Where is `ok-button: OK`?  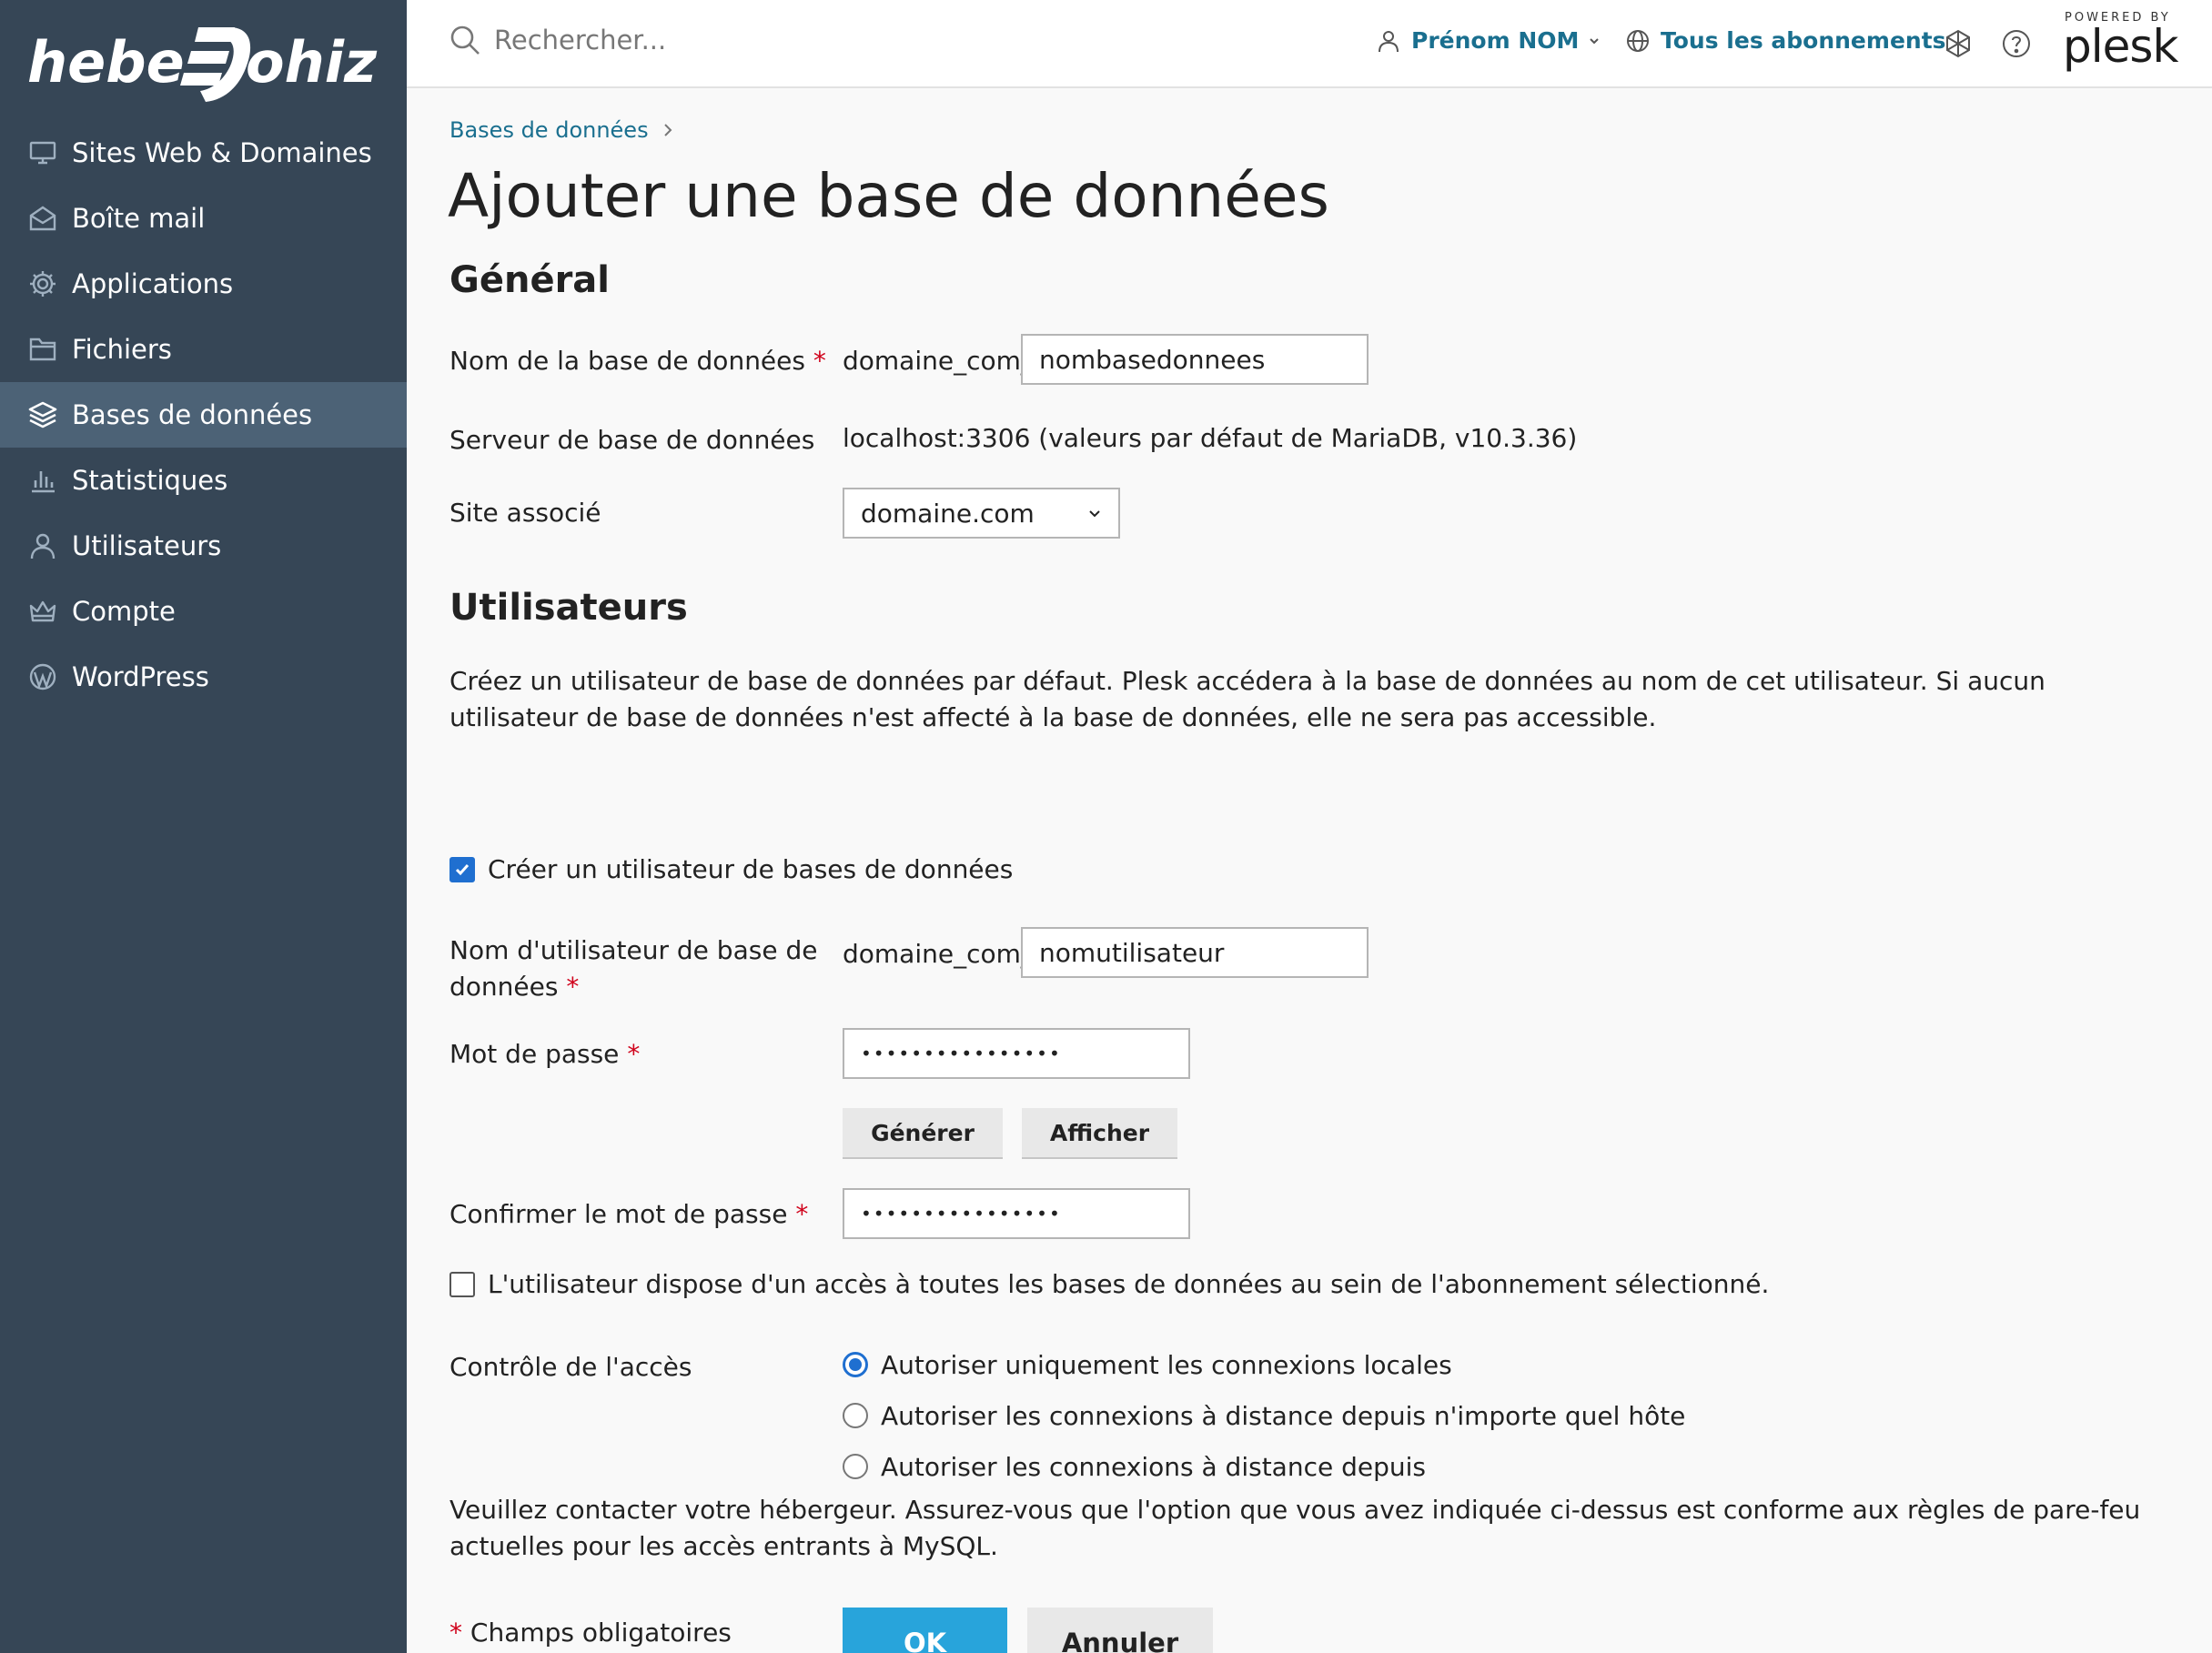 ok-button: OK is located at coordinates (925, 1630).